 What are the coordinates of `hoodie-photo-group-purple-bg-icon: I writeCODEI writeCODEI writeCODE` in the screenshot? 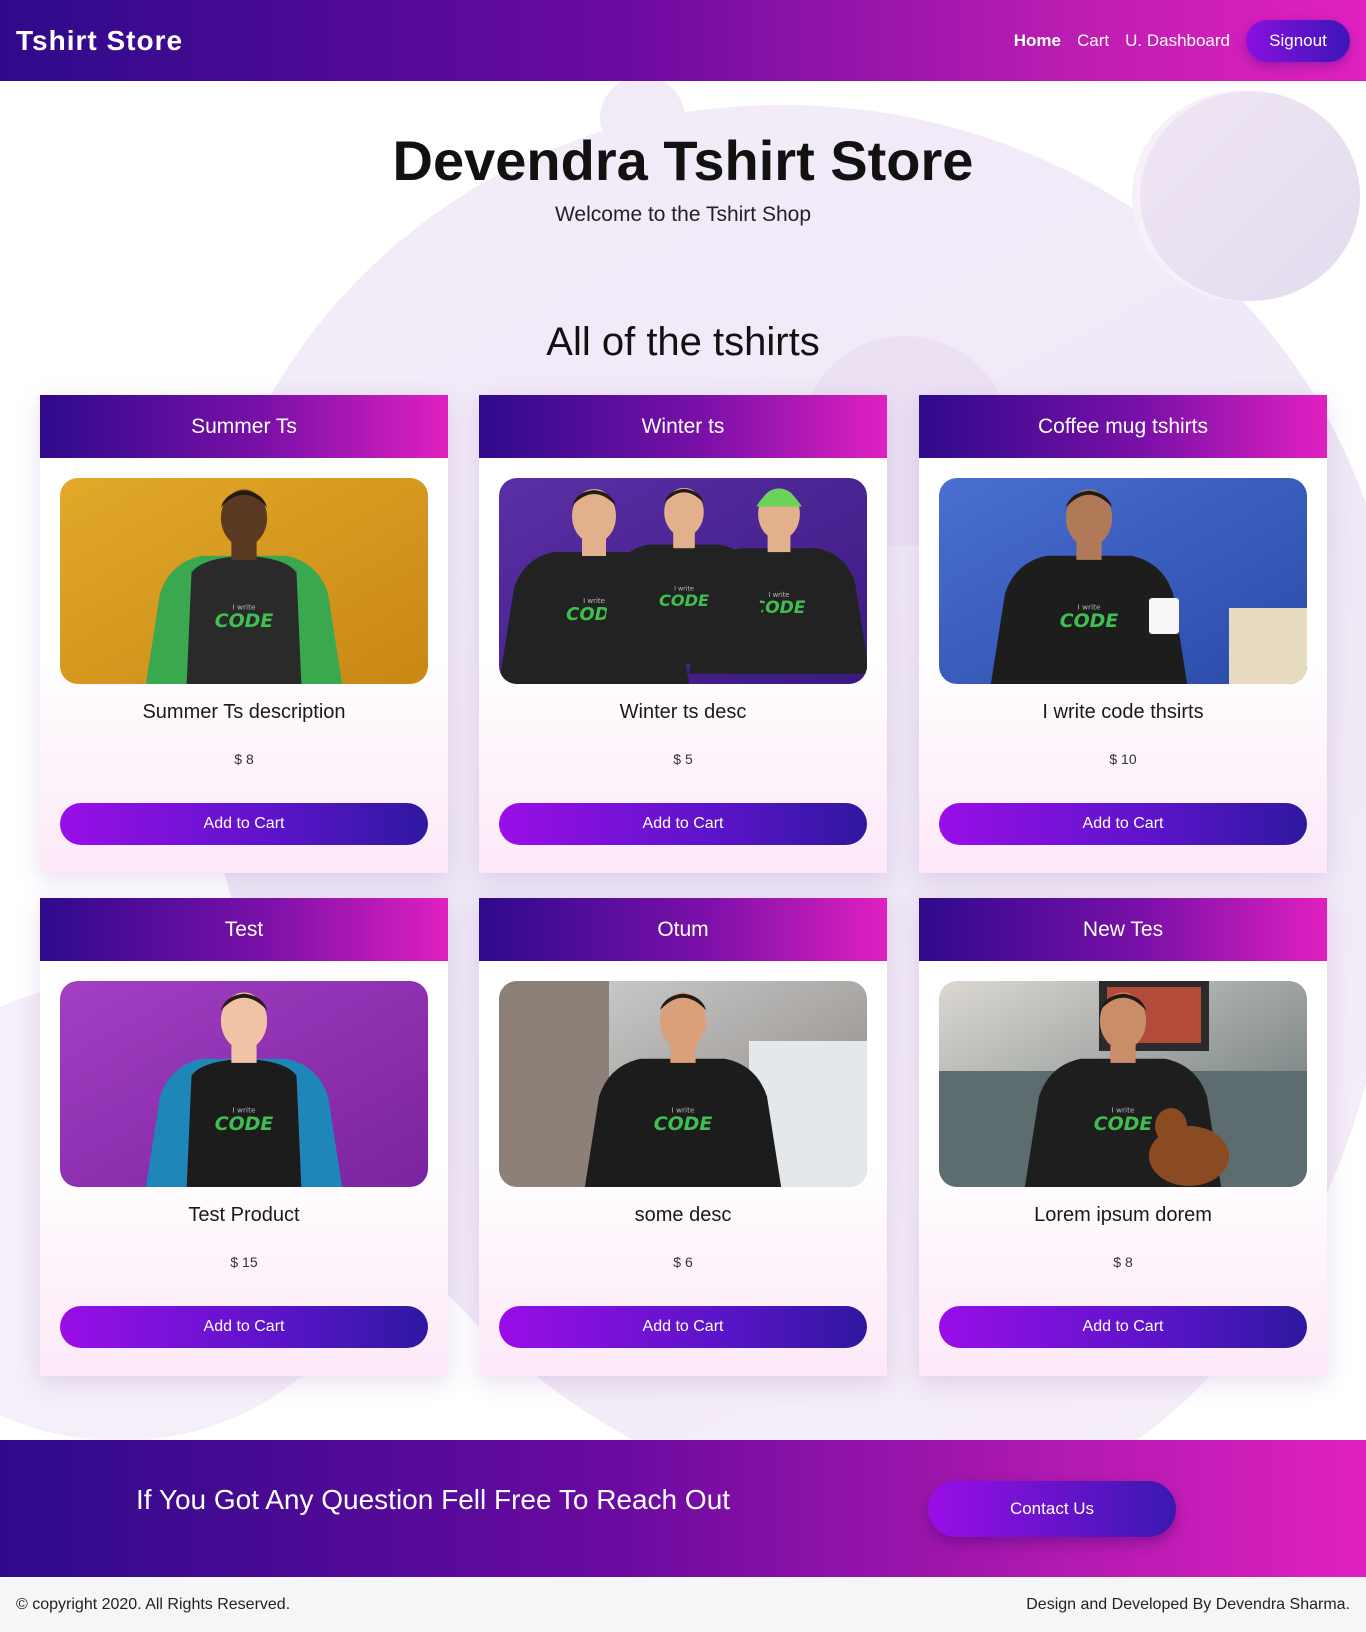 It's located at (683, 581).